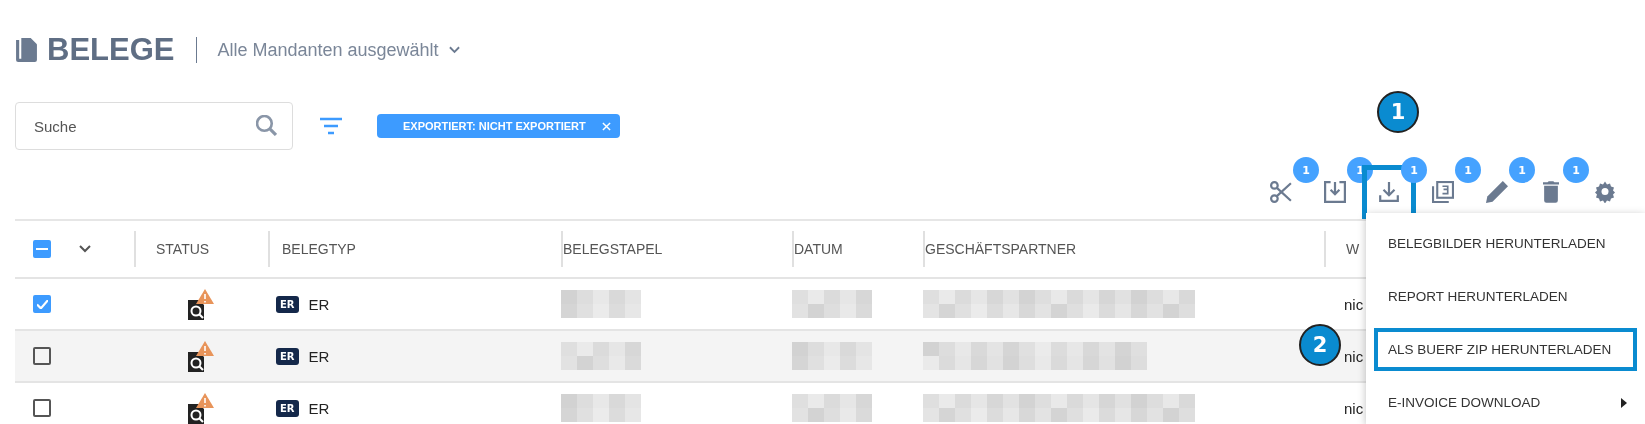 This screenshot has width=1645, height=424. Describe the element at coordinates (1389, 192) in the screenshot. I see `download-icon` at that location.